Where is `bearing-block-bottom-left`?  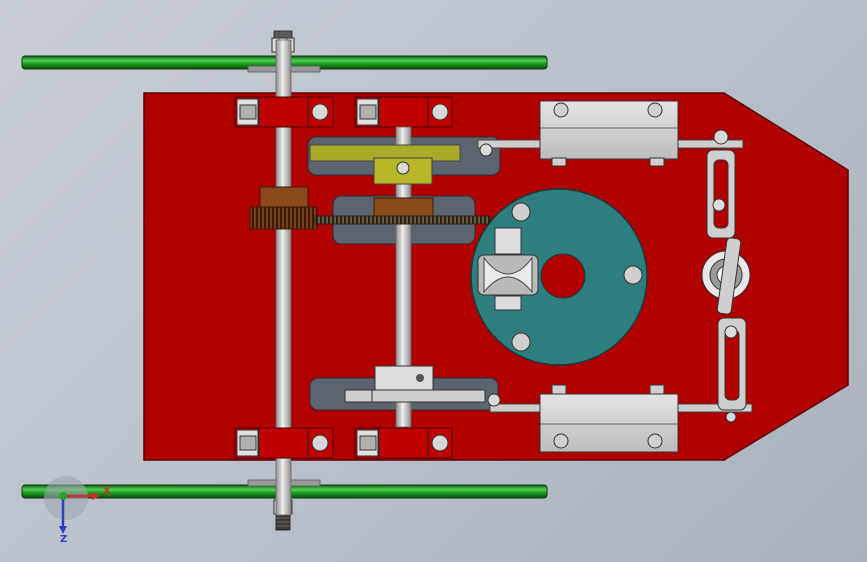
bearing-block-bottom-left is located at coordinates (284, 443).